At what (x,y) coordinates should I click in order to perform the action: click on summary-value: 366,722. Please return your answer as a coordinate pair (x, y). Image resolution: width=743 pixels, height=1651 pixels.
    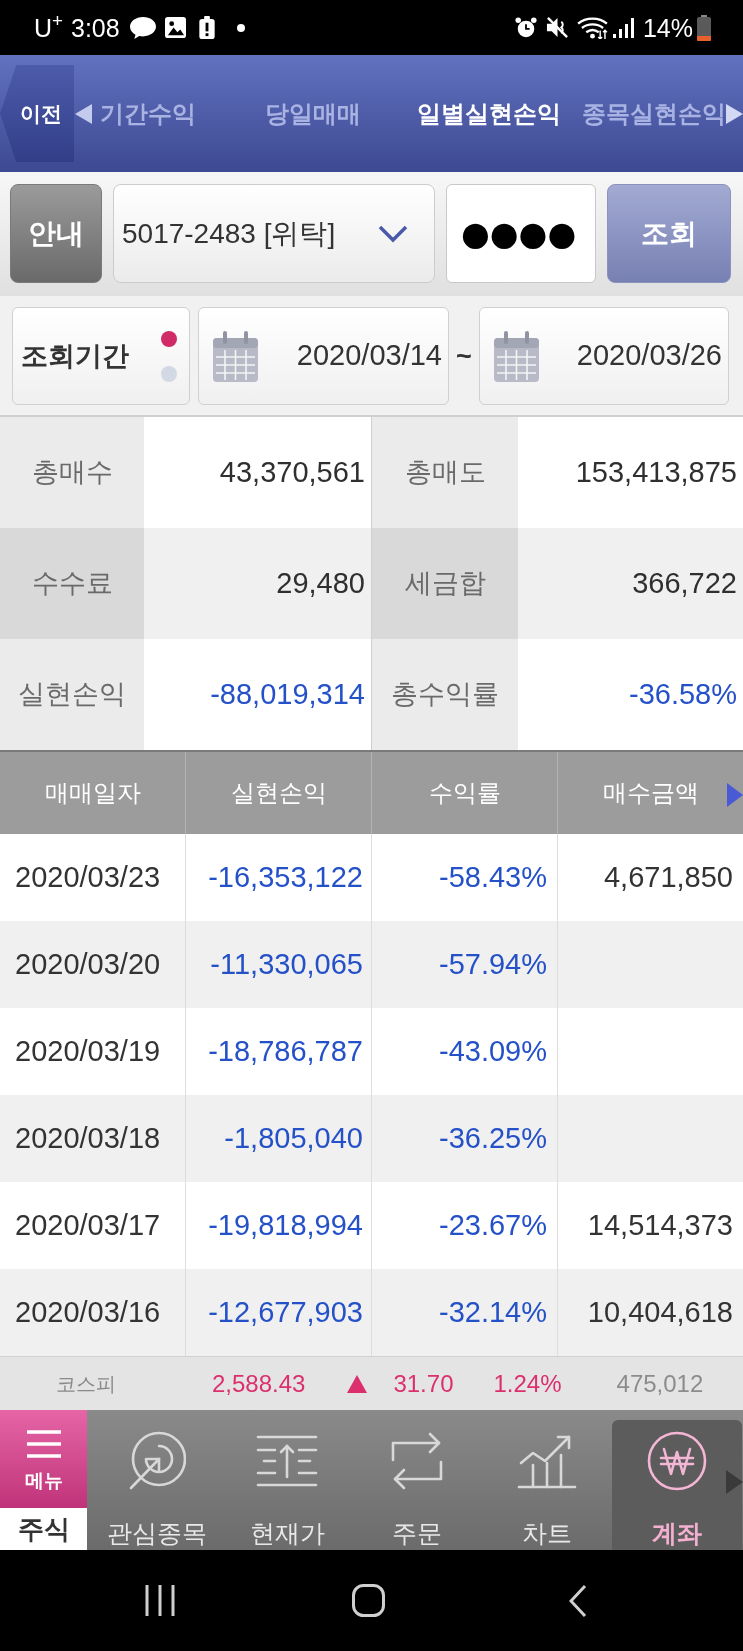
    Looking at the image, I should click on (630, 583).